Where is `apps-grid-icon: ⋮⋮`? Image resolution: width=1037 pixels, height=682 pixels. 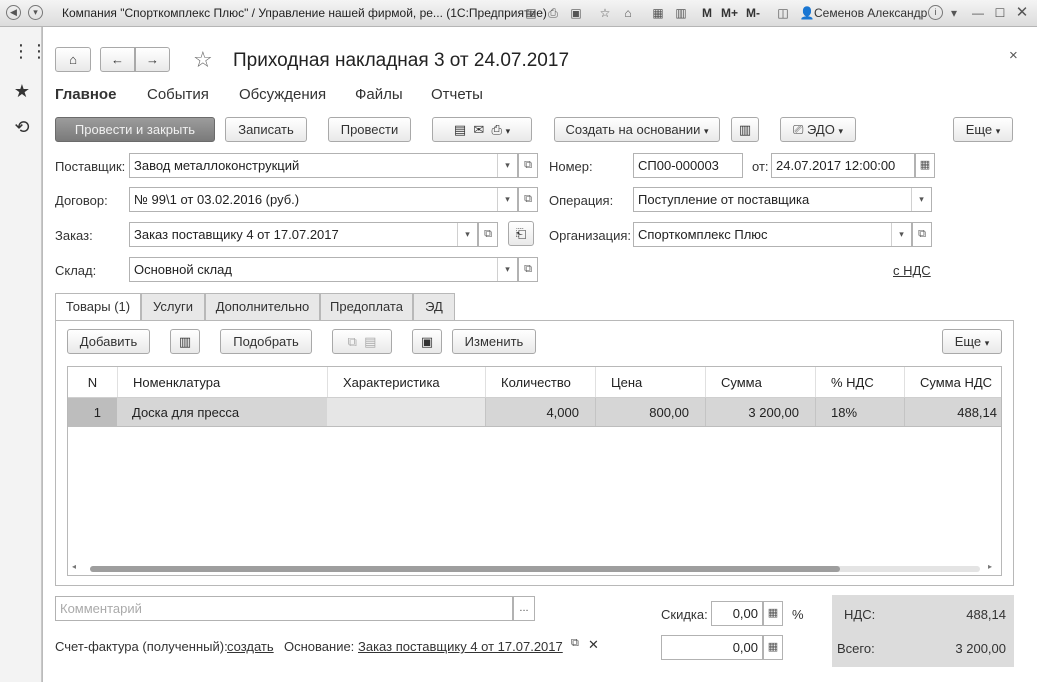
apps-grid-icon: ⋮⋮ is located at coordinates (30, 51).